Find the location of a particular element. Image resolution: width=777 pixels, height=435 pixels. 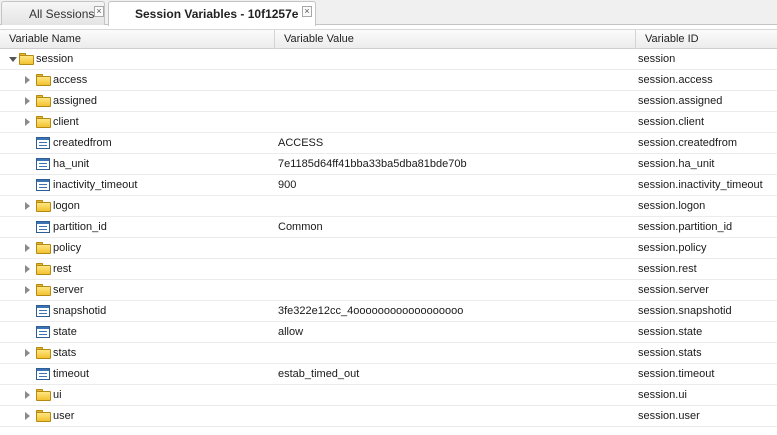

variable-name-cell: snapshotid is located at coordinates (137, 311).